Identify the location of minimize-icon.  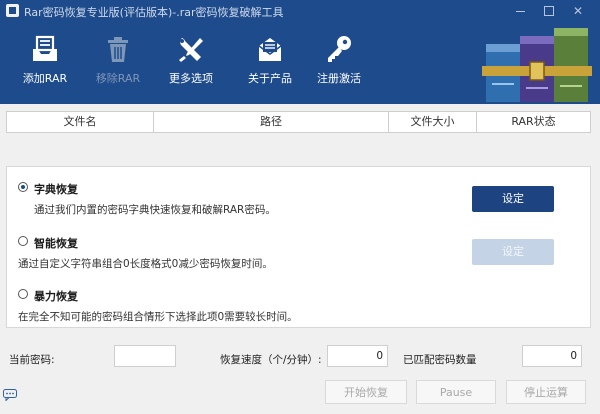
(520, 11).